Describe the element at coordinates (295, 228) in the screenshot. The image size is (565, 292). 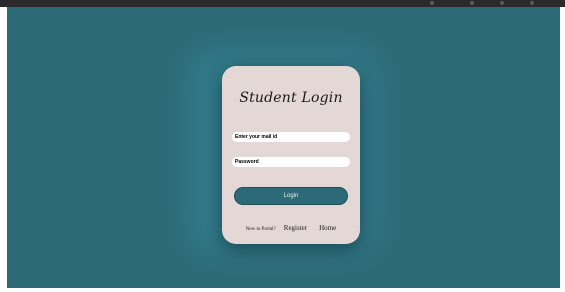
I see `register-link: Register` at that location.